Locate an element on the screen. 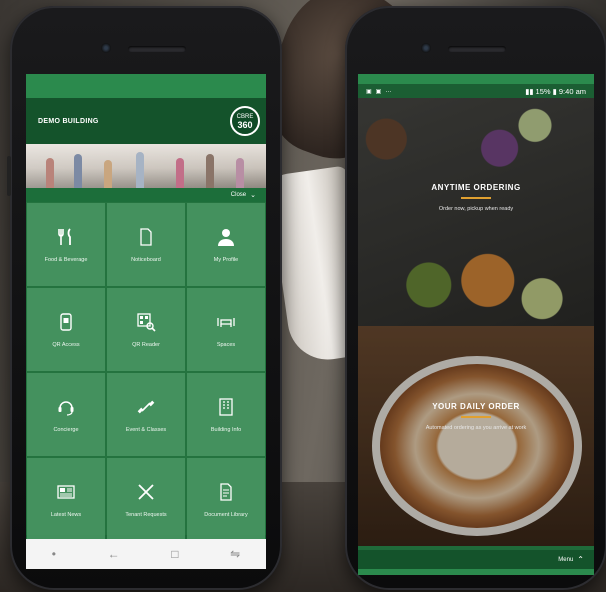 The image size is (606, 592). fork-knife-icon is located at coordinates (64, 236).